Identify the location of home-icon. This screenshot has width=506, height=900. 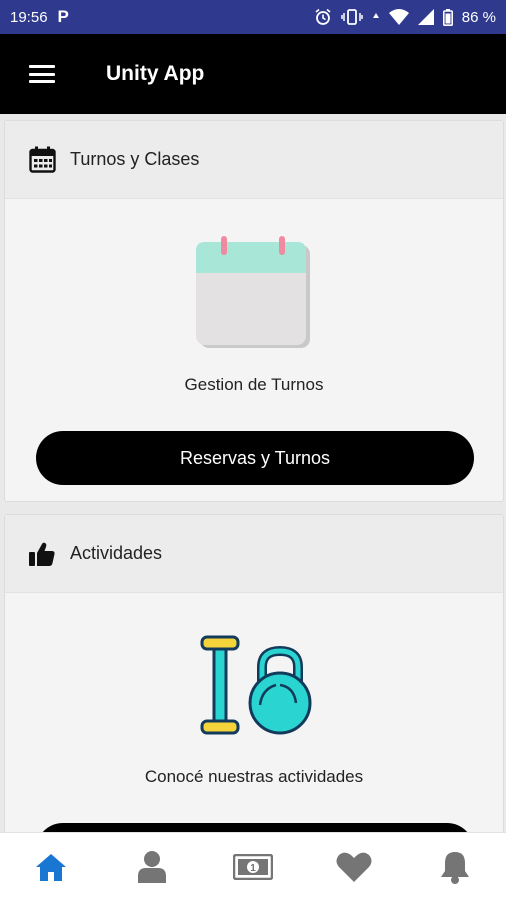
(50, 867).